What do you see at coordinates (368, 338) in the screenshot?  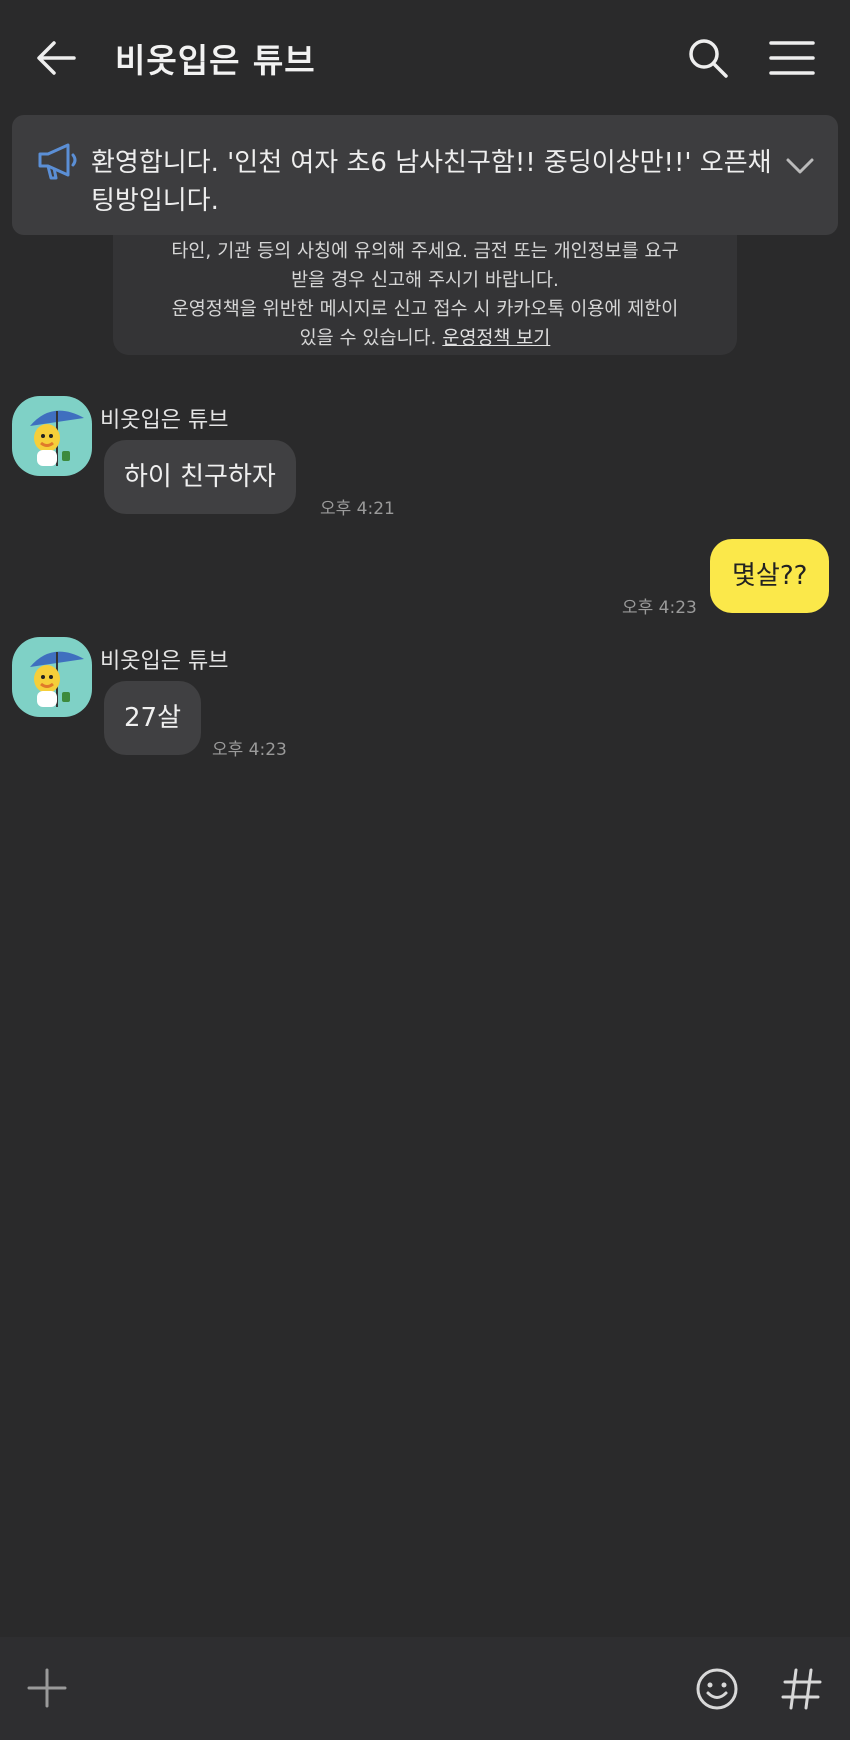 I see `policy-line-text: 있을 수 있습니다.` at bounding box center [368, 338].